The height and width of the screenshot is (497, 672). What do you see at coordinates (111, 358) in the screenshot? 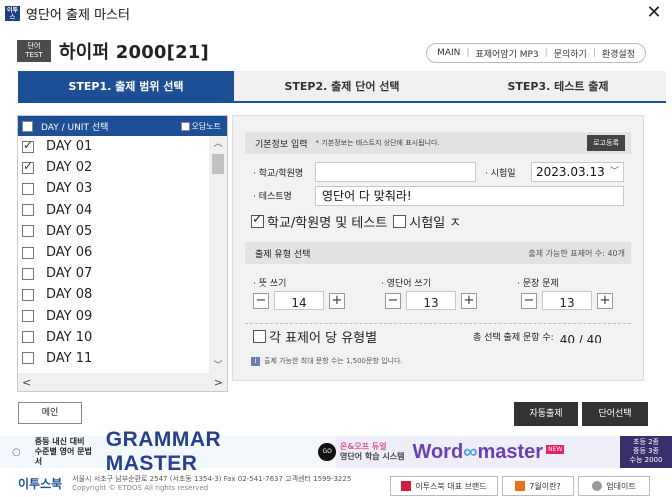
I see `list-item: DAY 11` at bounding box center [111, 358].